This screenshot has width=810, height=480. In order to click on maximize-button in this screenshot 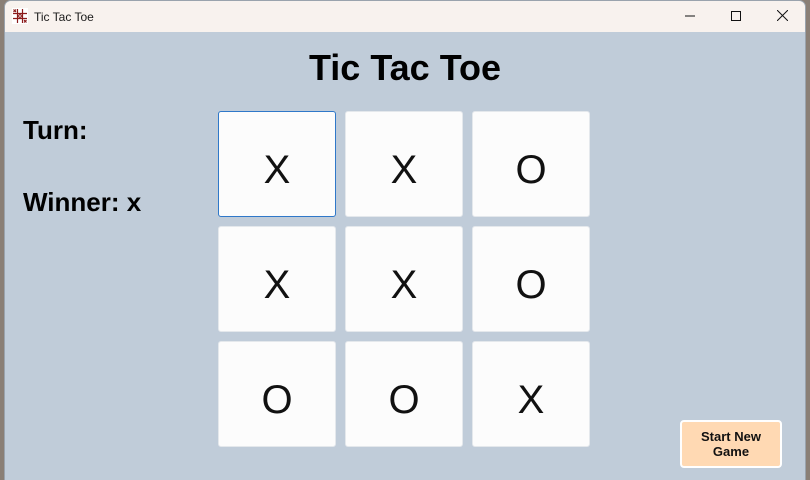, I will do `click(736, 16)`.